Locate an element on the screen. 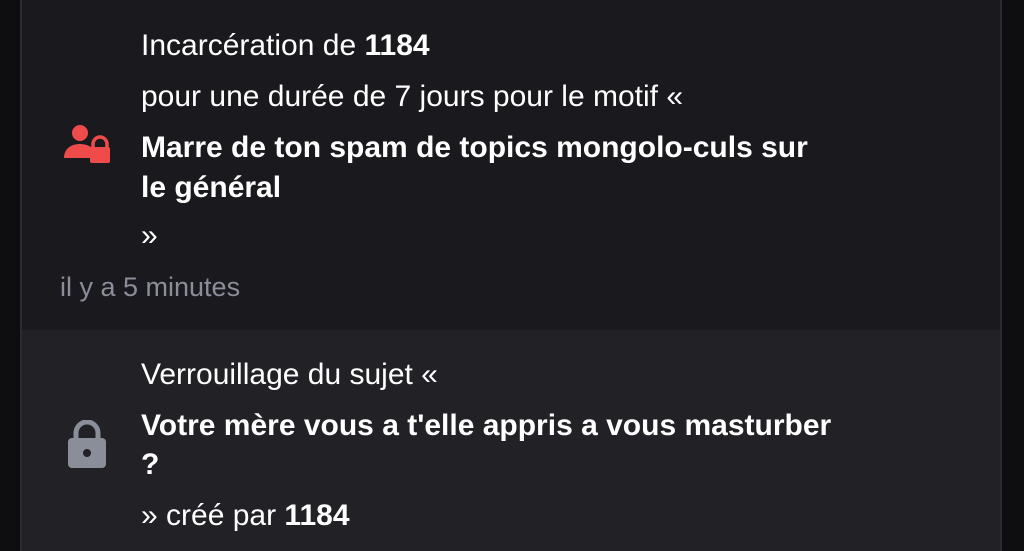 Image resolution: width=1024 pixels, height=551 pixels. right-edge-divider is located at coordinates (1001, 275).